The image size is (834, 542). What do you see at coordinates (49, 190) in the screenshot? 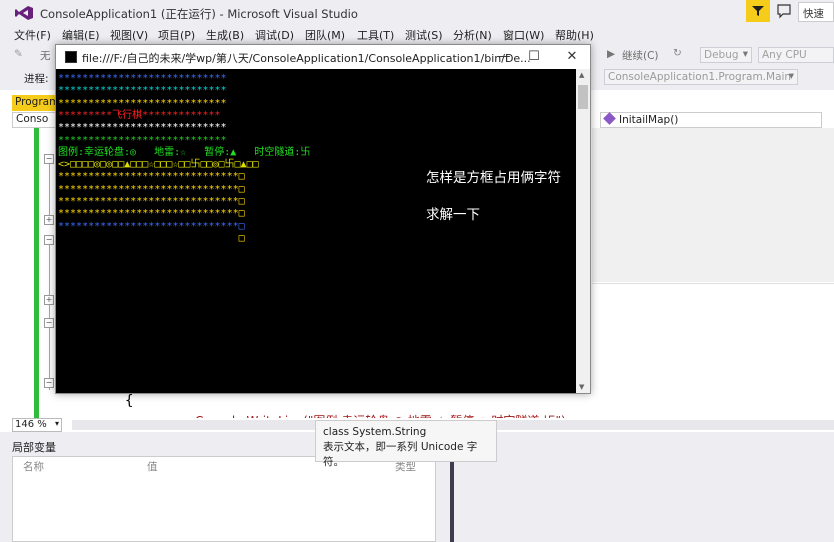
I see `outline-line` at bounding box center [49, 190].